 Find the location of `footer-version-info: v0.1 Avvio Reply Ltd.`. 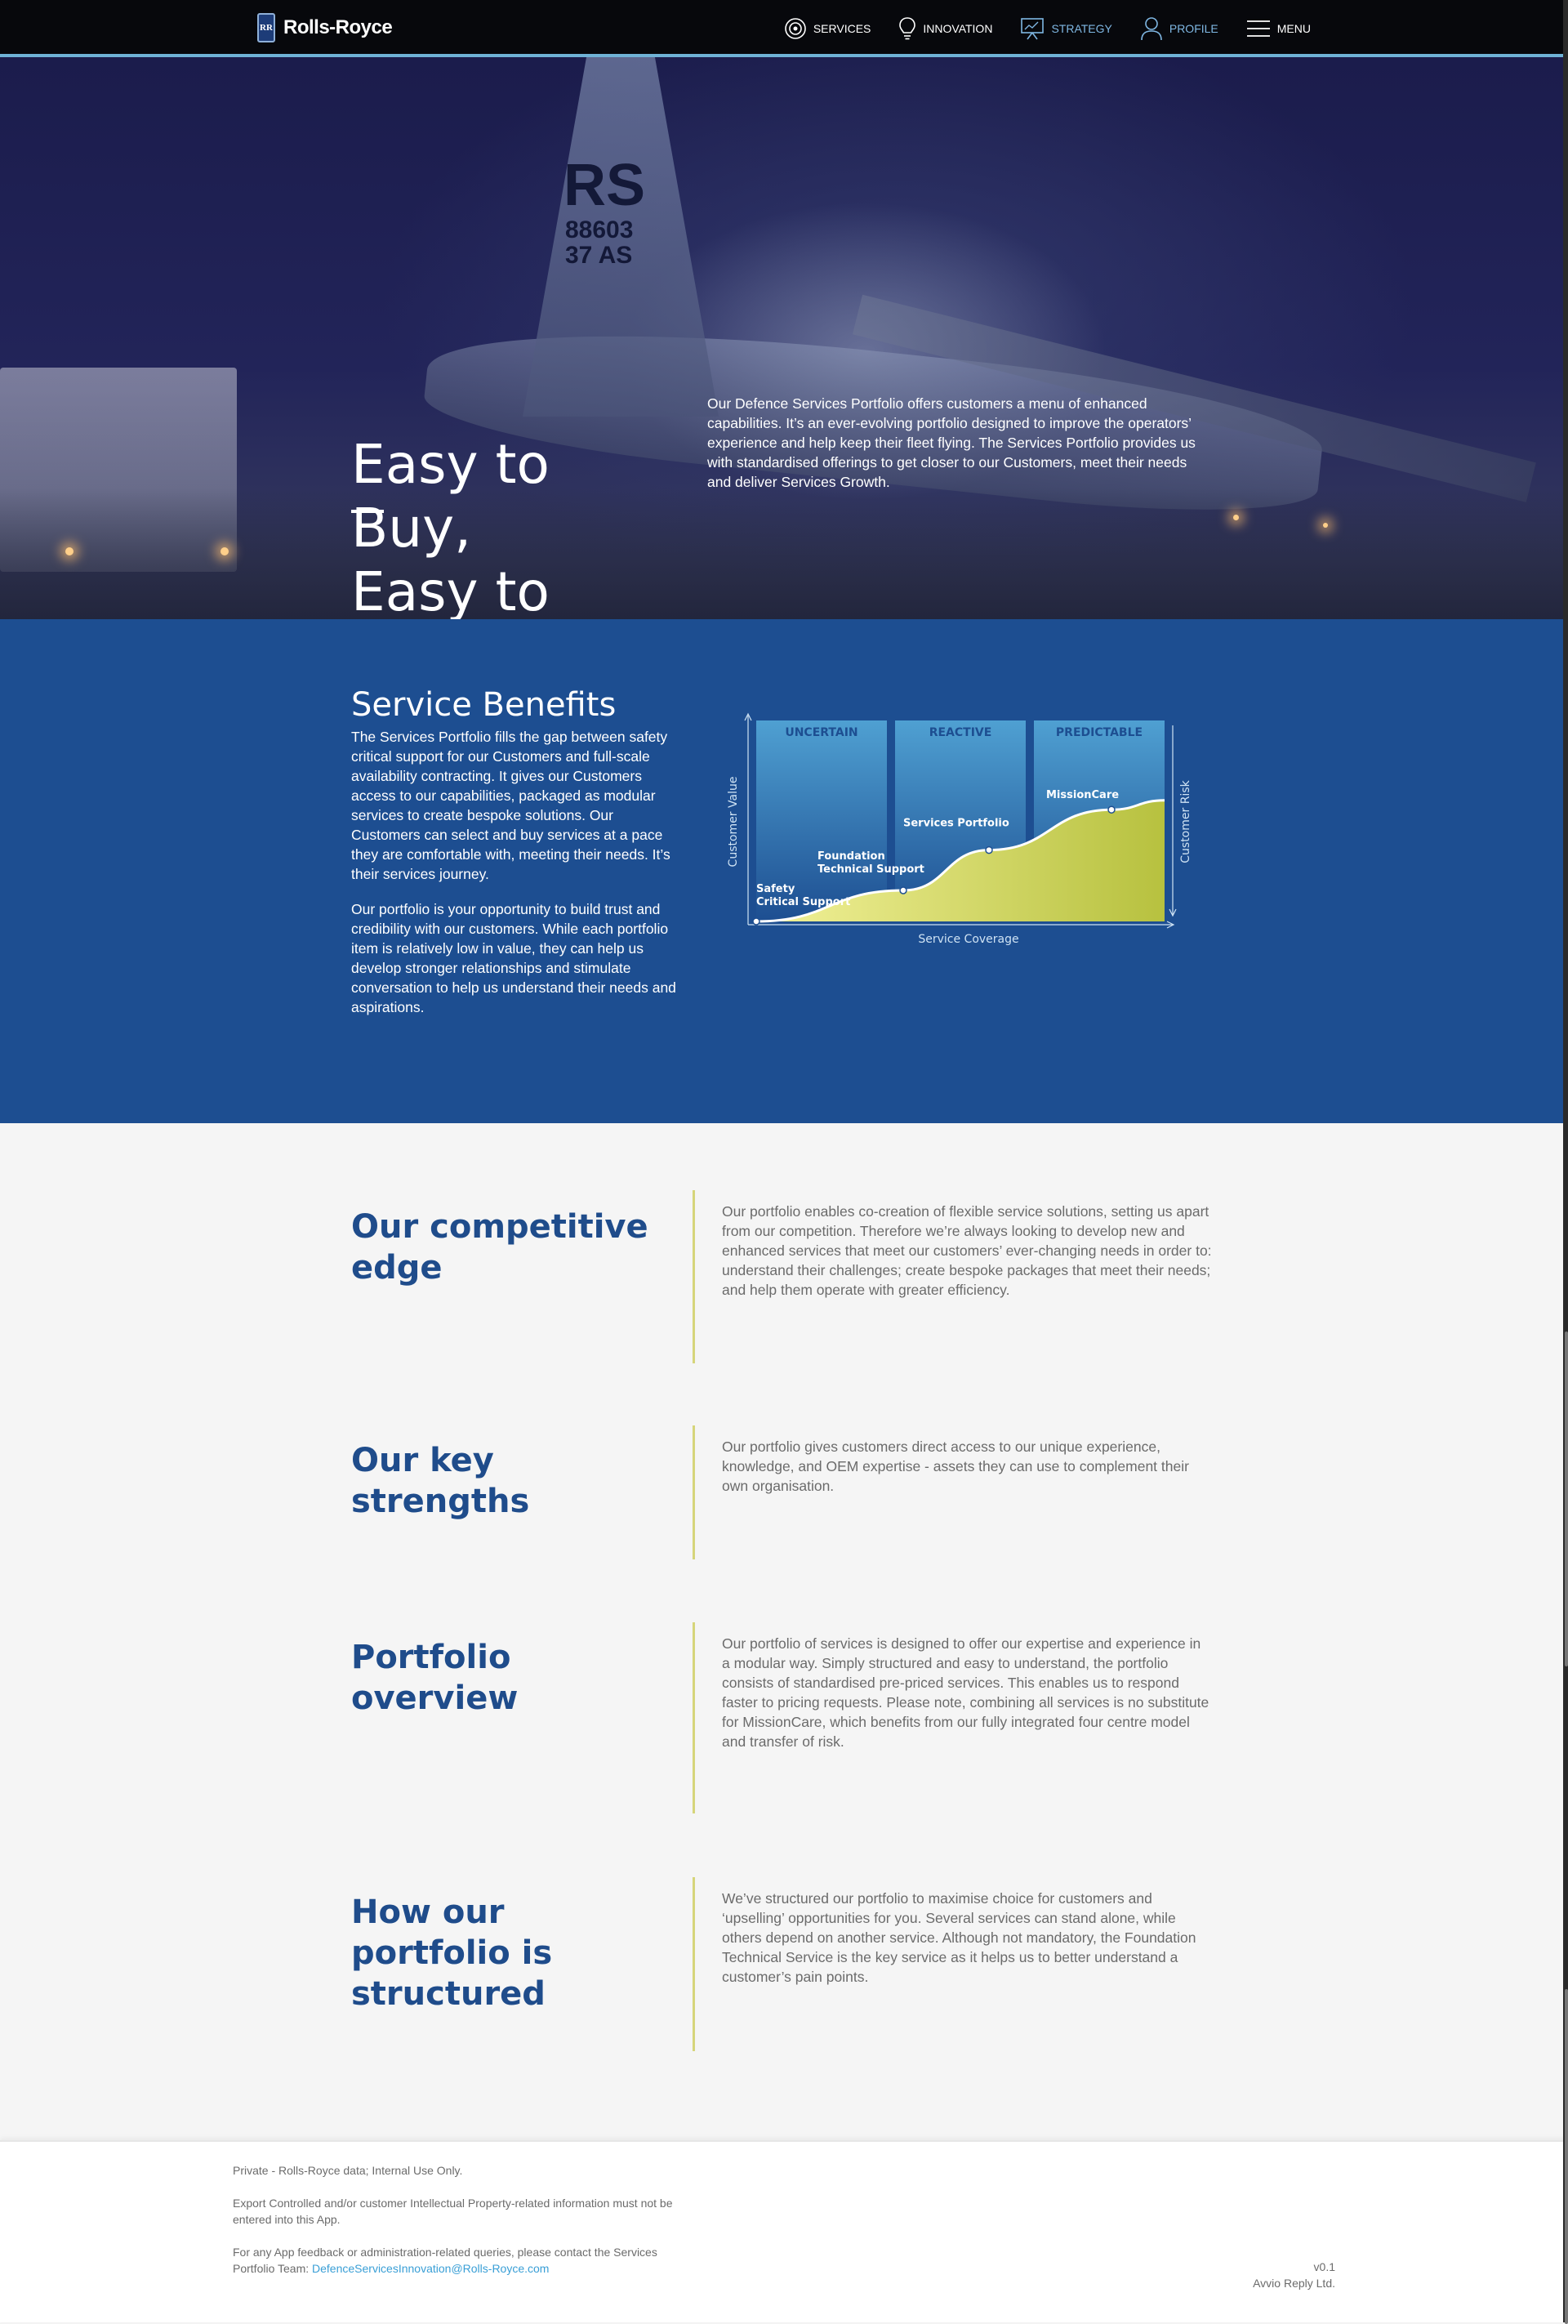

footer-version-info: v0.1 Avvio Reply Ltd. is located at coordinates (1294, 2275).